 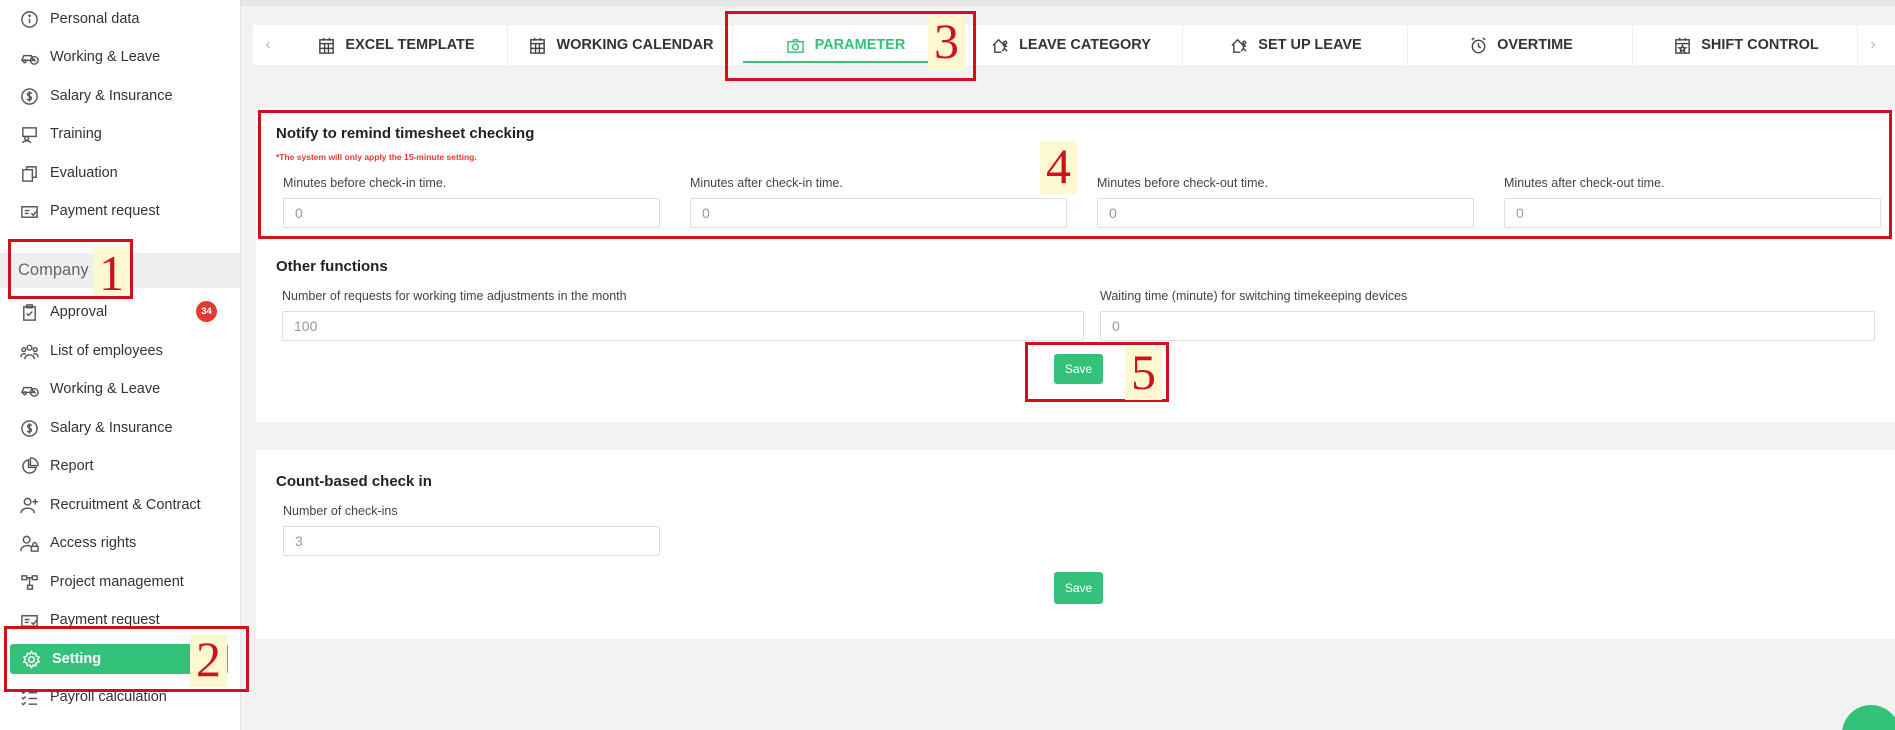 What do you see at coordinates (946, 43) in the screenshot?
I see `annotation-number-3: 3` at bounding box center [946, 43].